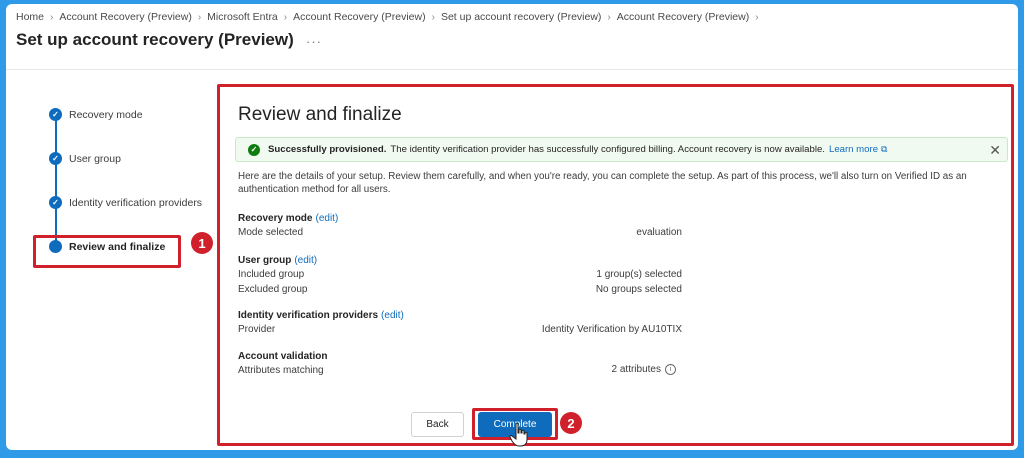  I want to click on external-link-icon: ⧉, so click(884, 149).